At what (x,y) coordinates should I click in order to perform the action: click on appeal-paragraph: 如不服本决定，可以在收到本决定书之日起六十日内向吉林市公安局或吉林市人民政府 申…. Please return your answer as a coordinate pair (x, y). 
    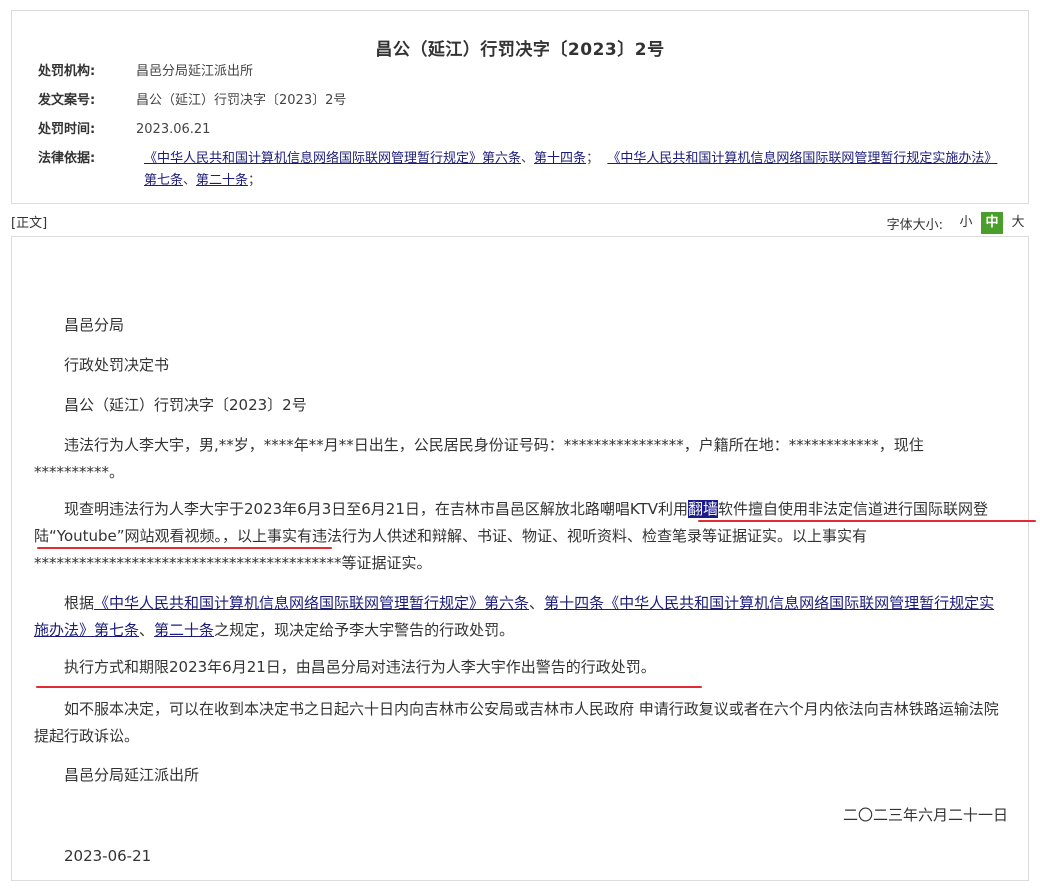
    Looking at the image, I should click on (516, 722).